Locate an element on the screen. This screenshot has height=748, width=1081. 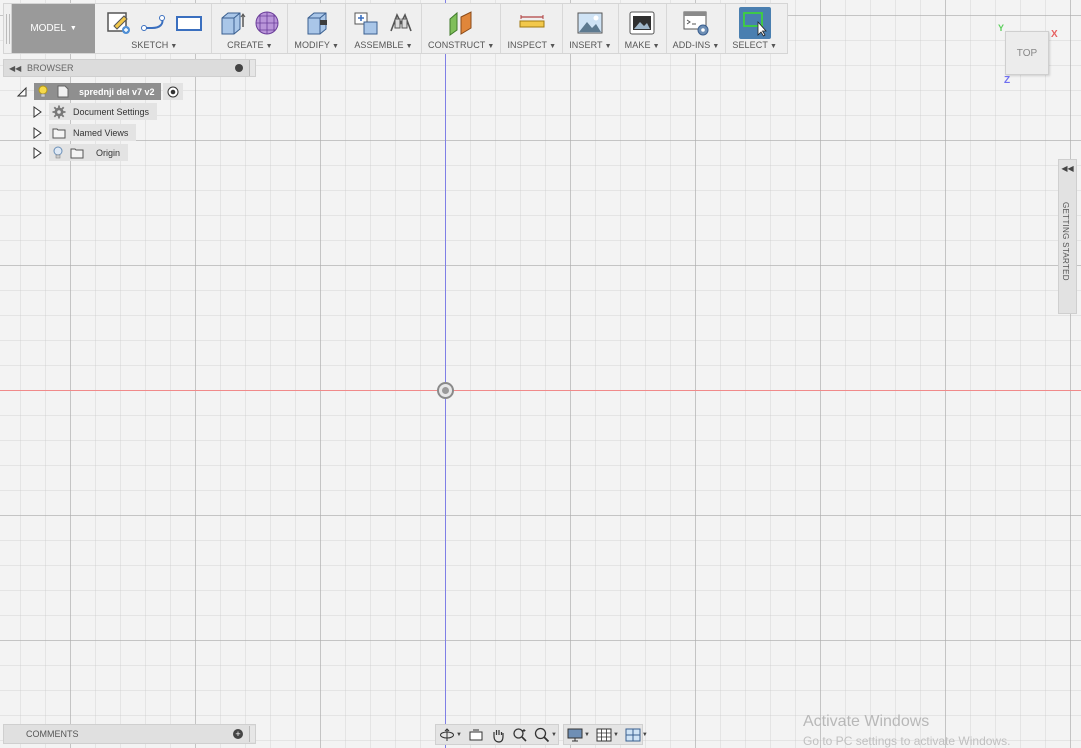
zoom-icon is located at coordinates (520, 735).